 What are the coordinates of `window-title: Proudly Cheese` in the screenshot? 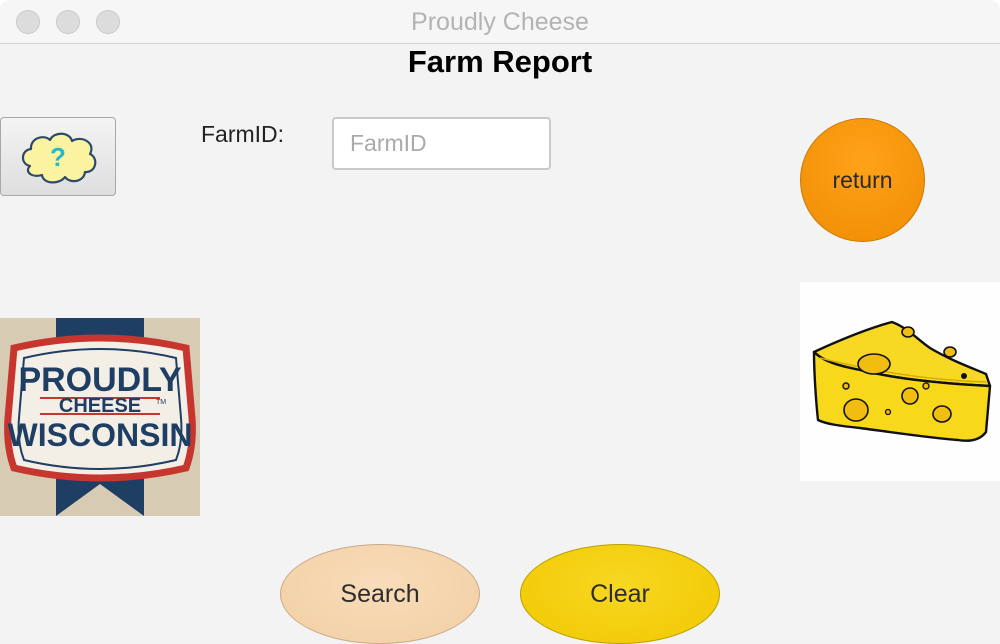 It's located at (500, 22).